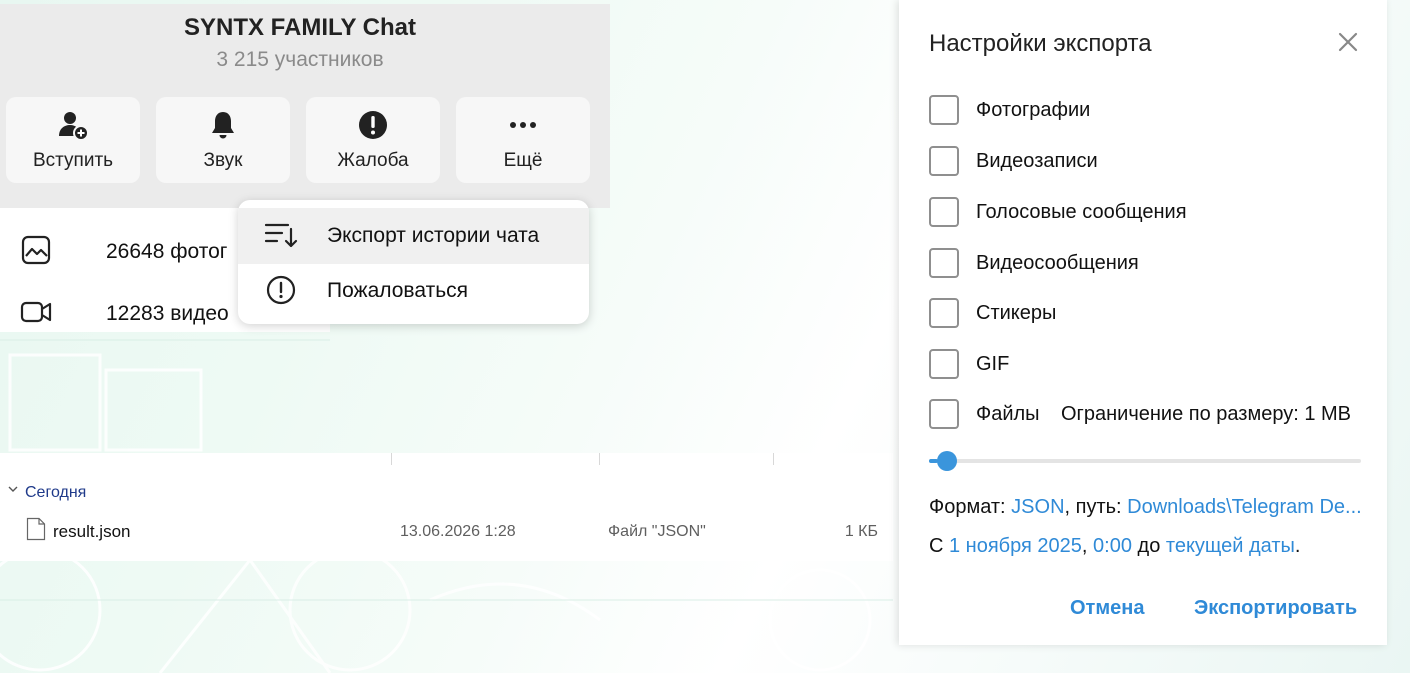 This screenshot has width=1410, height=673. What do you see at coordinates (1145, 461) in the screenshot?
I see `size-limit-slider-track` at bounding box center [1145, 461].